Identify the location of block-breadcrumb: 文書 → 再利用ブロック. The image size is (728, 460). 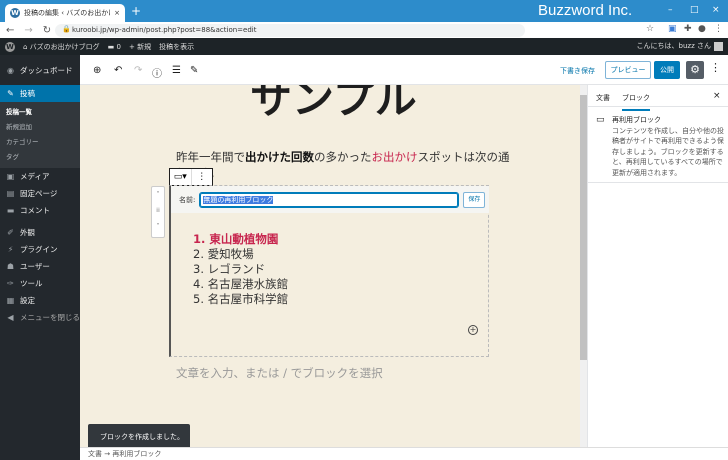
(404, 453).